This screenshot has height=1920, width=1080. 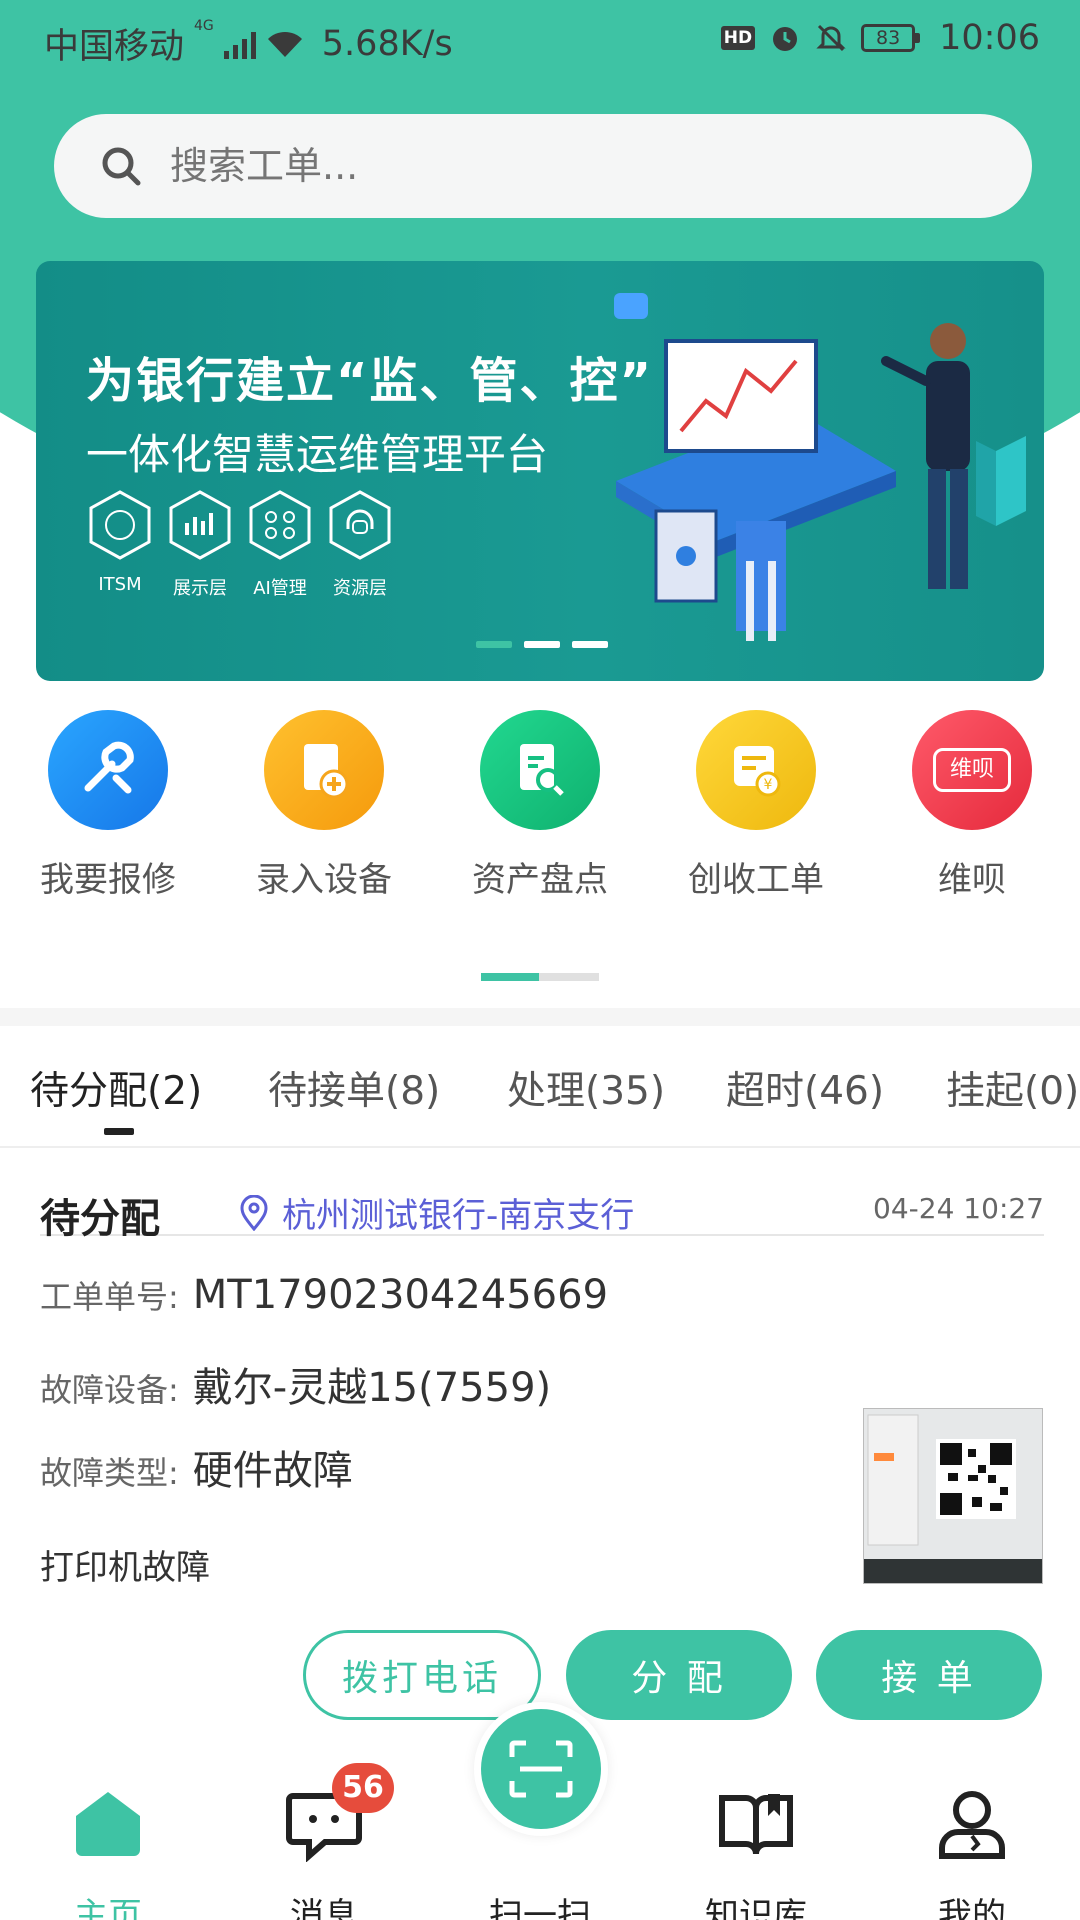 What do you see at coordinates (520, 166) in the screenshot?
I see `search-input` at bounding box center [520, 166].